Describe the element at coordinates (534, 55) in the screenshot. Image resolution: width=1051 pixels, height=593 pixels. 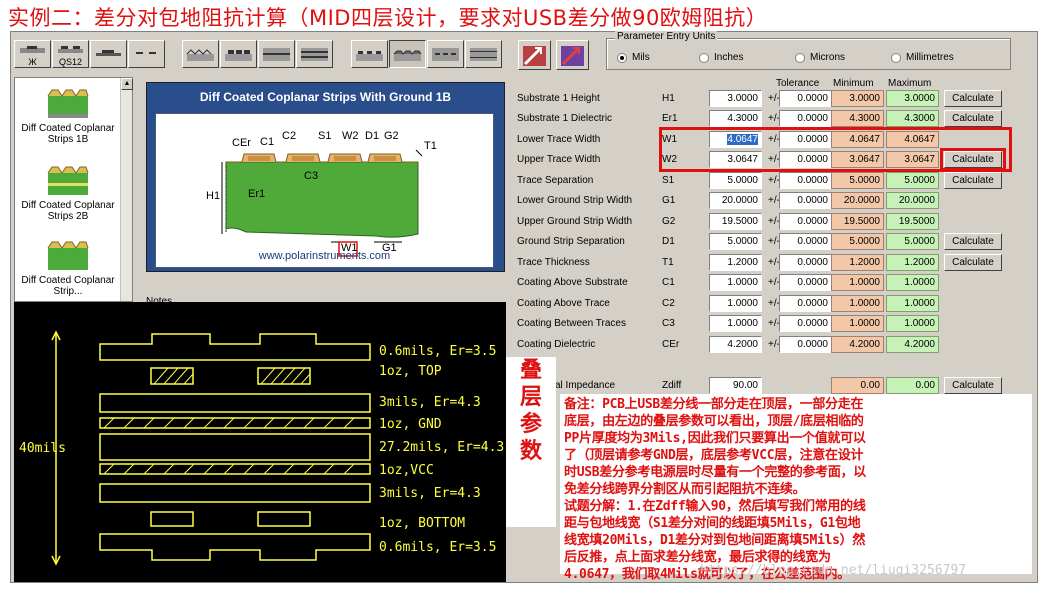
I see `toolbar-goal-seek-button` at that location.